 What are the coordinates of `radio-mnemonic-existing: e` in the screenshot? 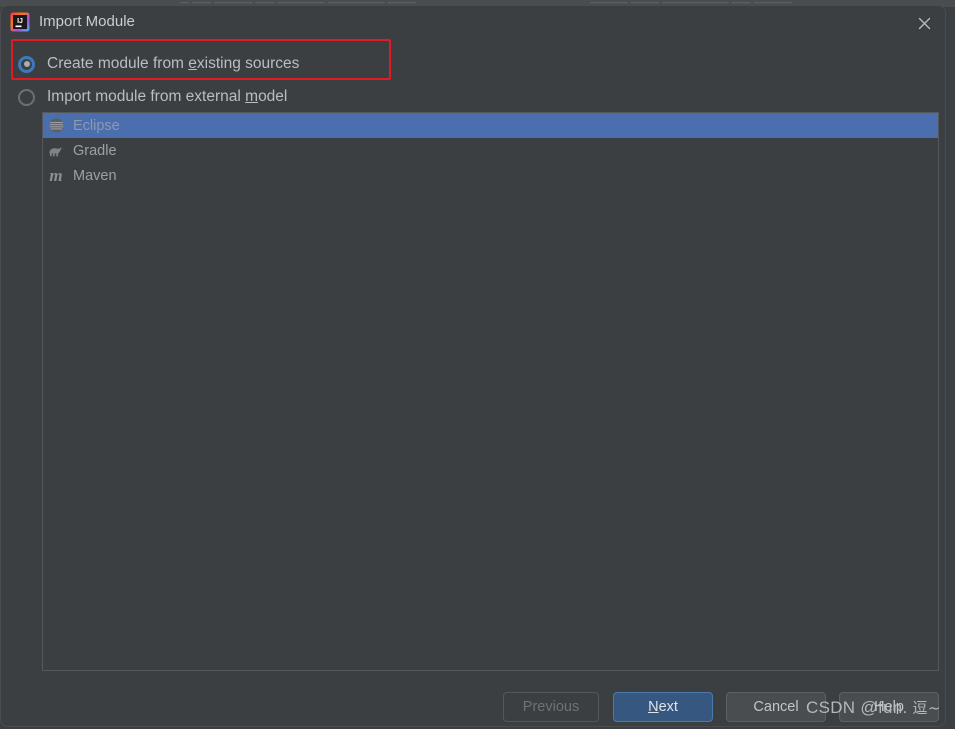 It's located at (192, 63).